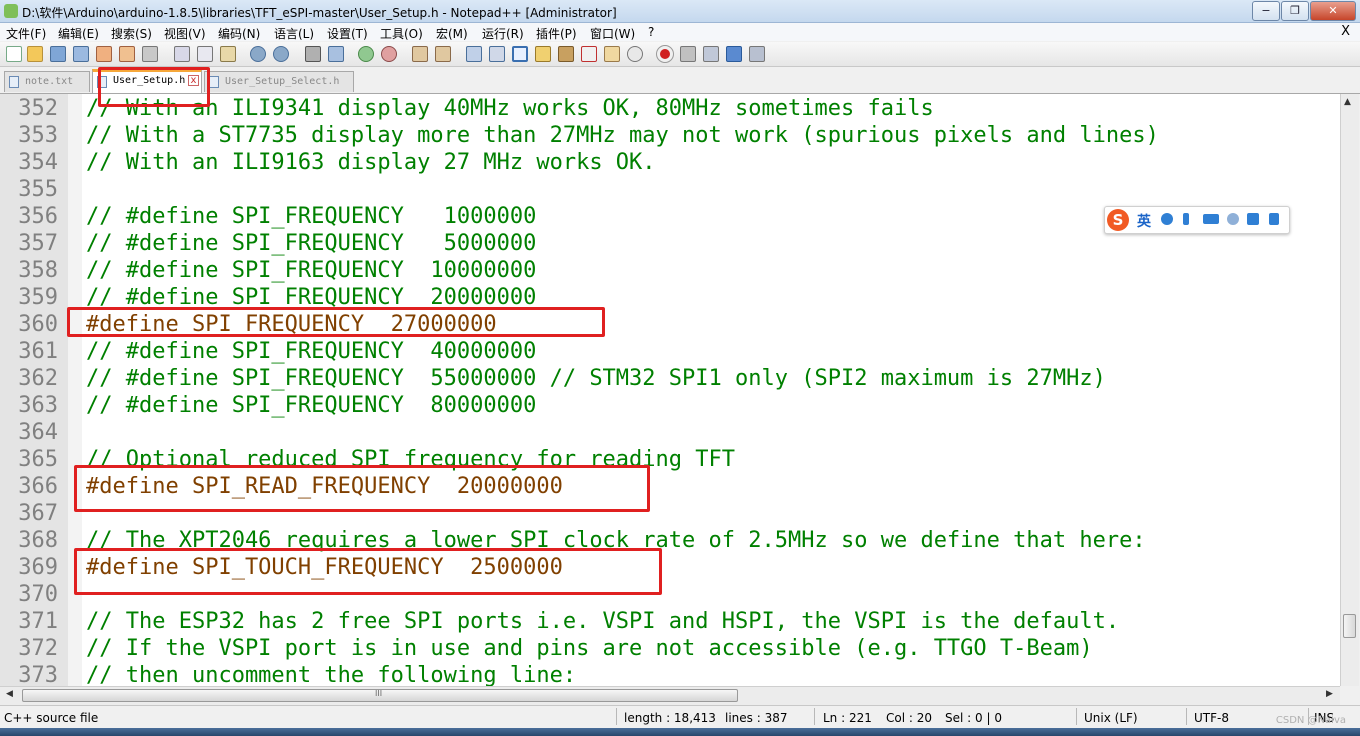 Image resolution: width=1360 pixels, height=736 pixels. What do you see at coordinates (670, 243) in the screenshot?
I see `code-line: 357 // #define SPI_FREQUENCY 5000000` at bounding box center [670, 243].